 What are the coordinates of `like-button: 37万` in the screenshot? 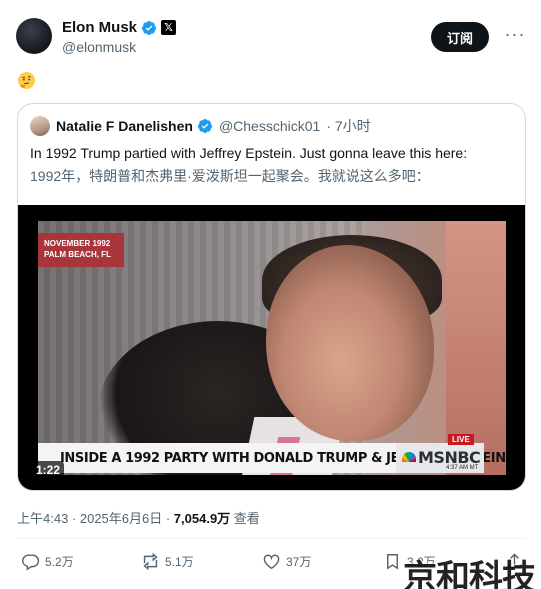 It's located at (286, 561).